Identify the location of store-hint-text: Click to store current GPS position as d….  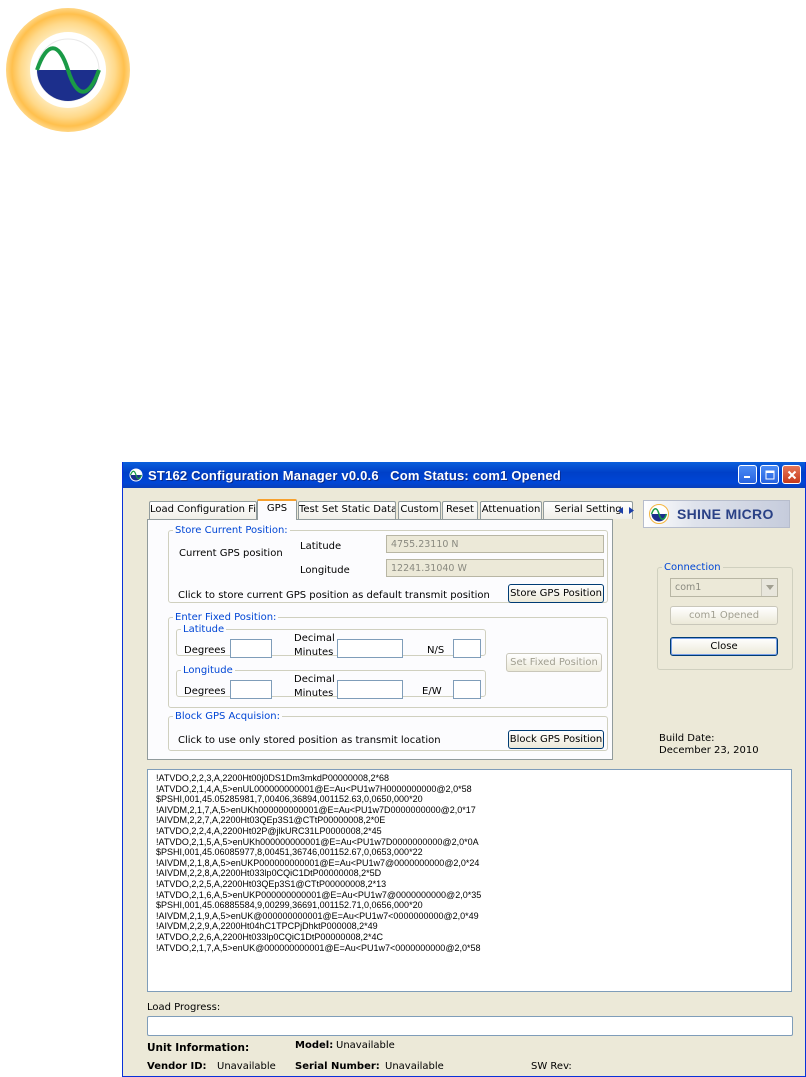
(334, 595).